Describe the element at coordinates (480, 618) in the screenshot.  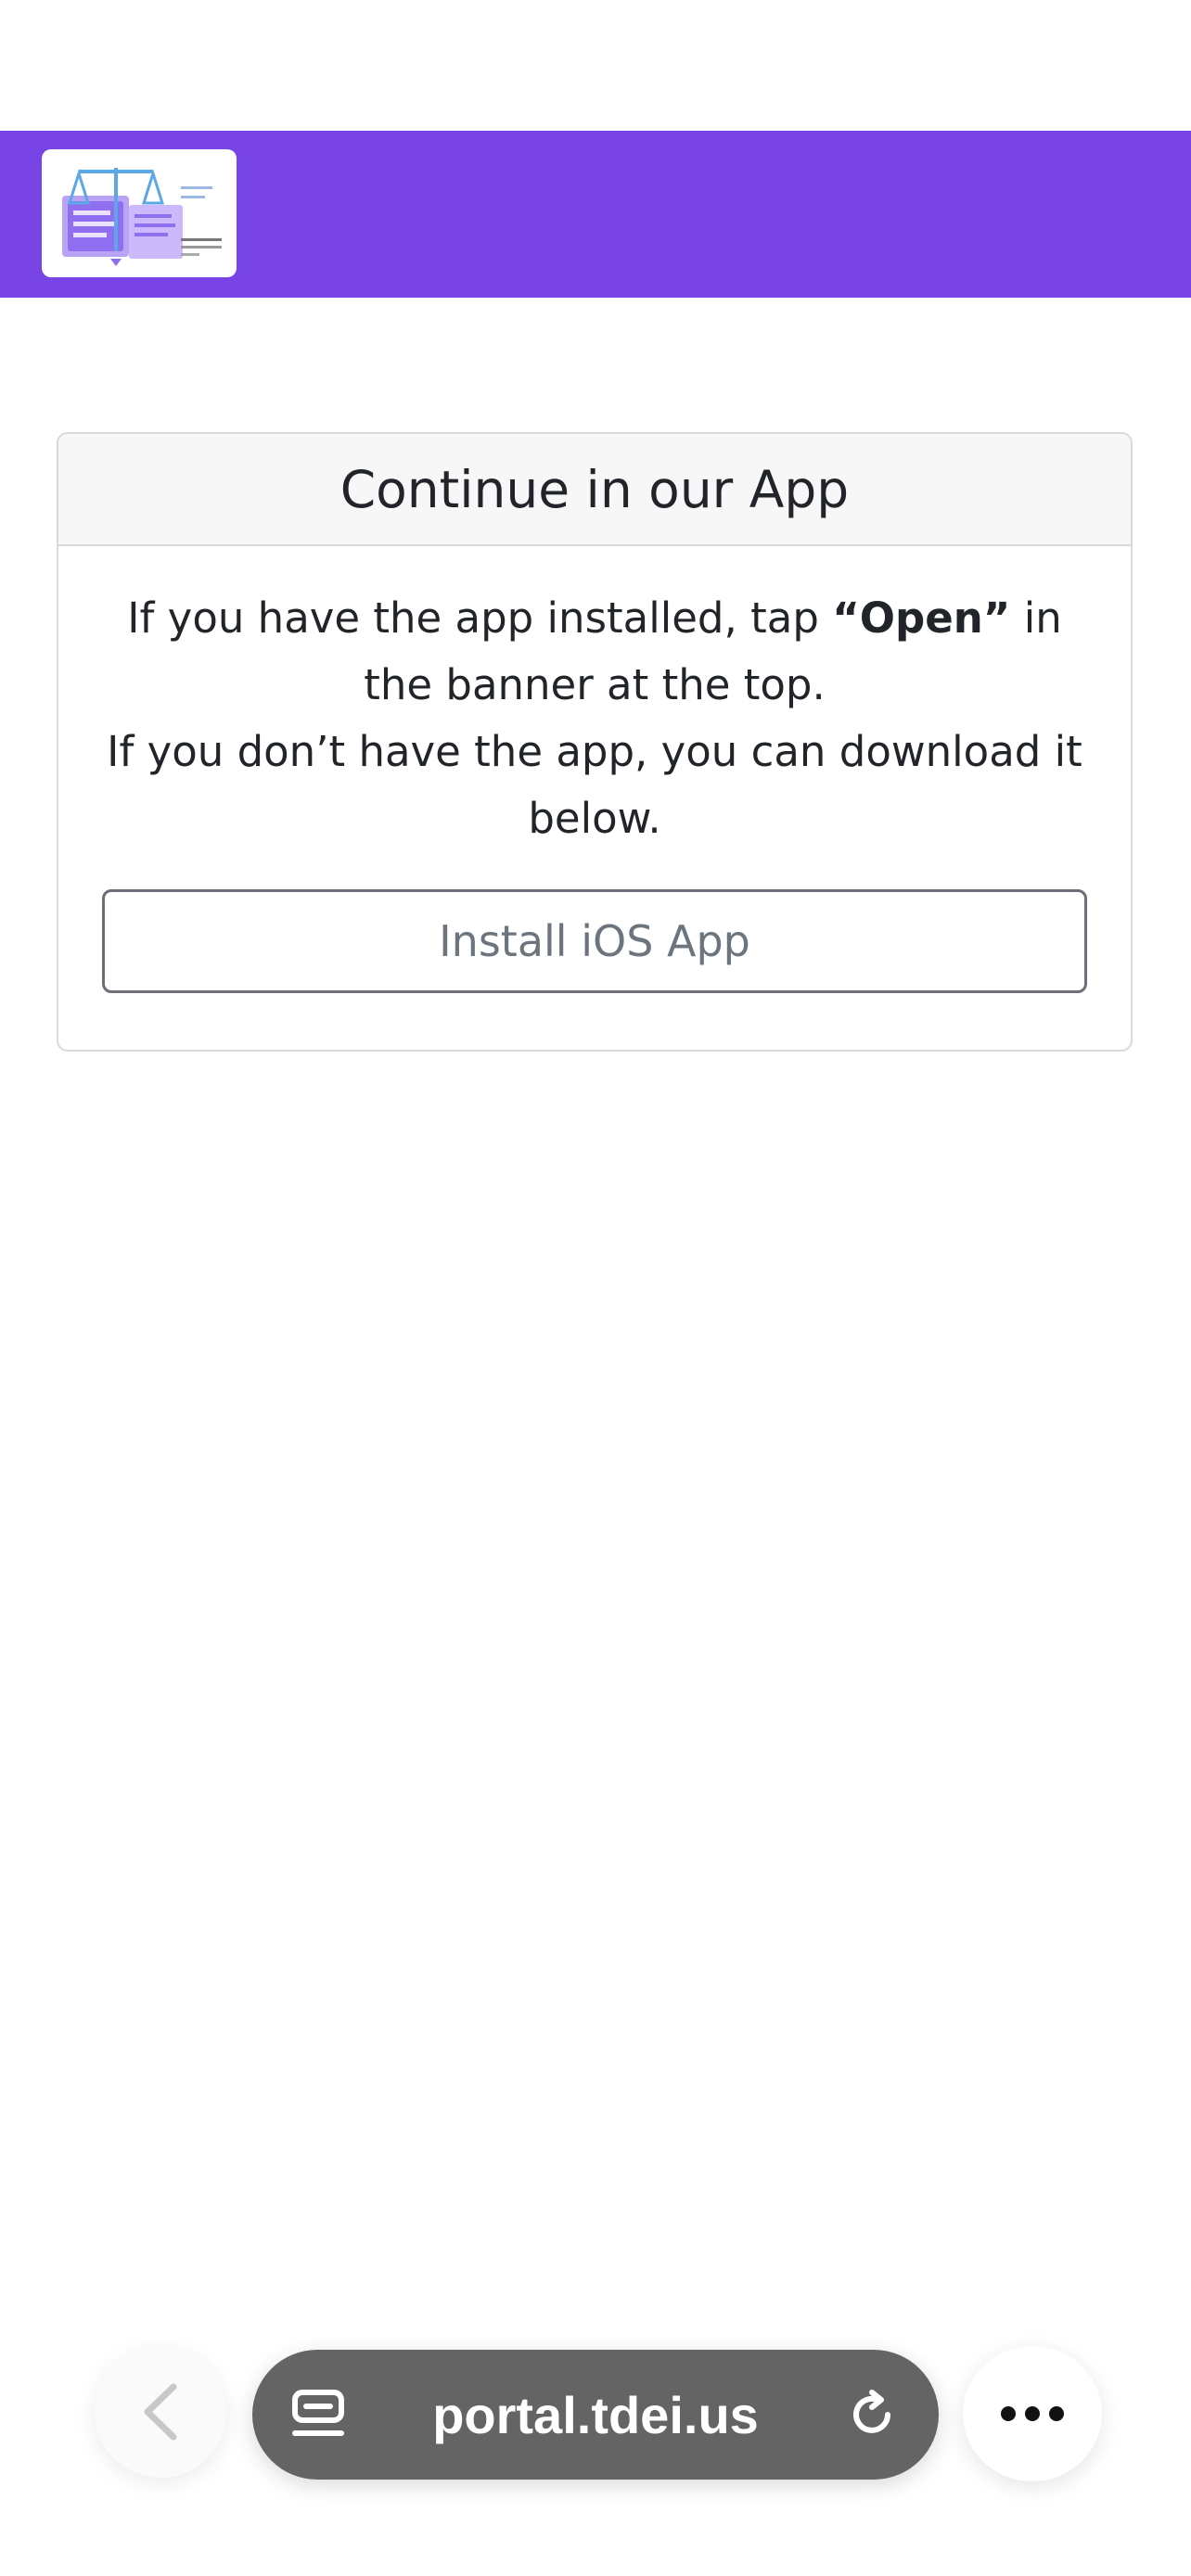
I see `card-message-part1: If you have the app installed, tap` at that location.